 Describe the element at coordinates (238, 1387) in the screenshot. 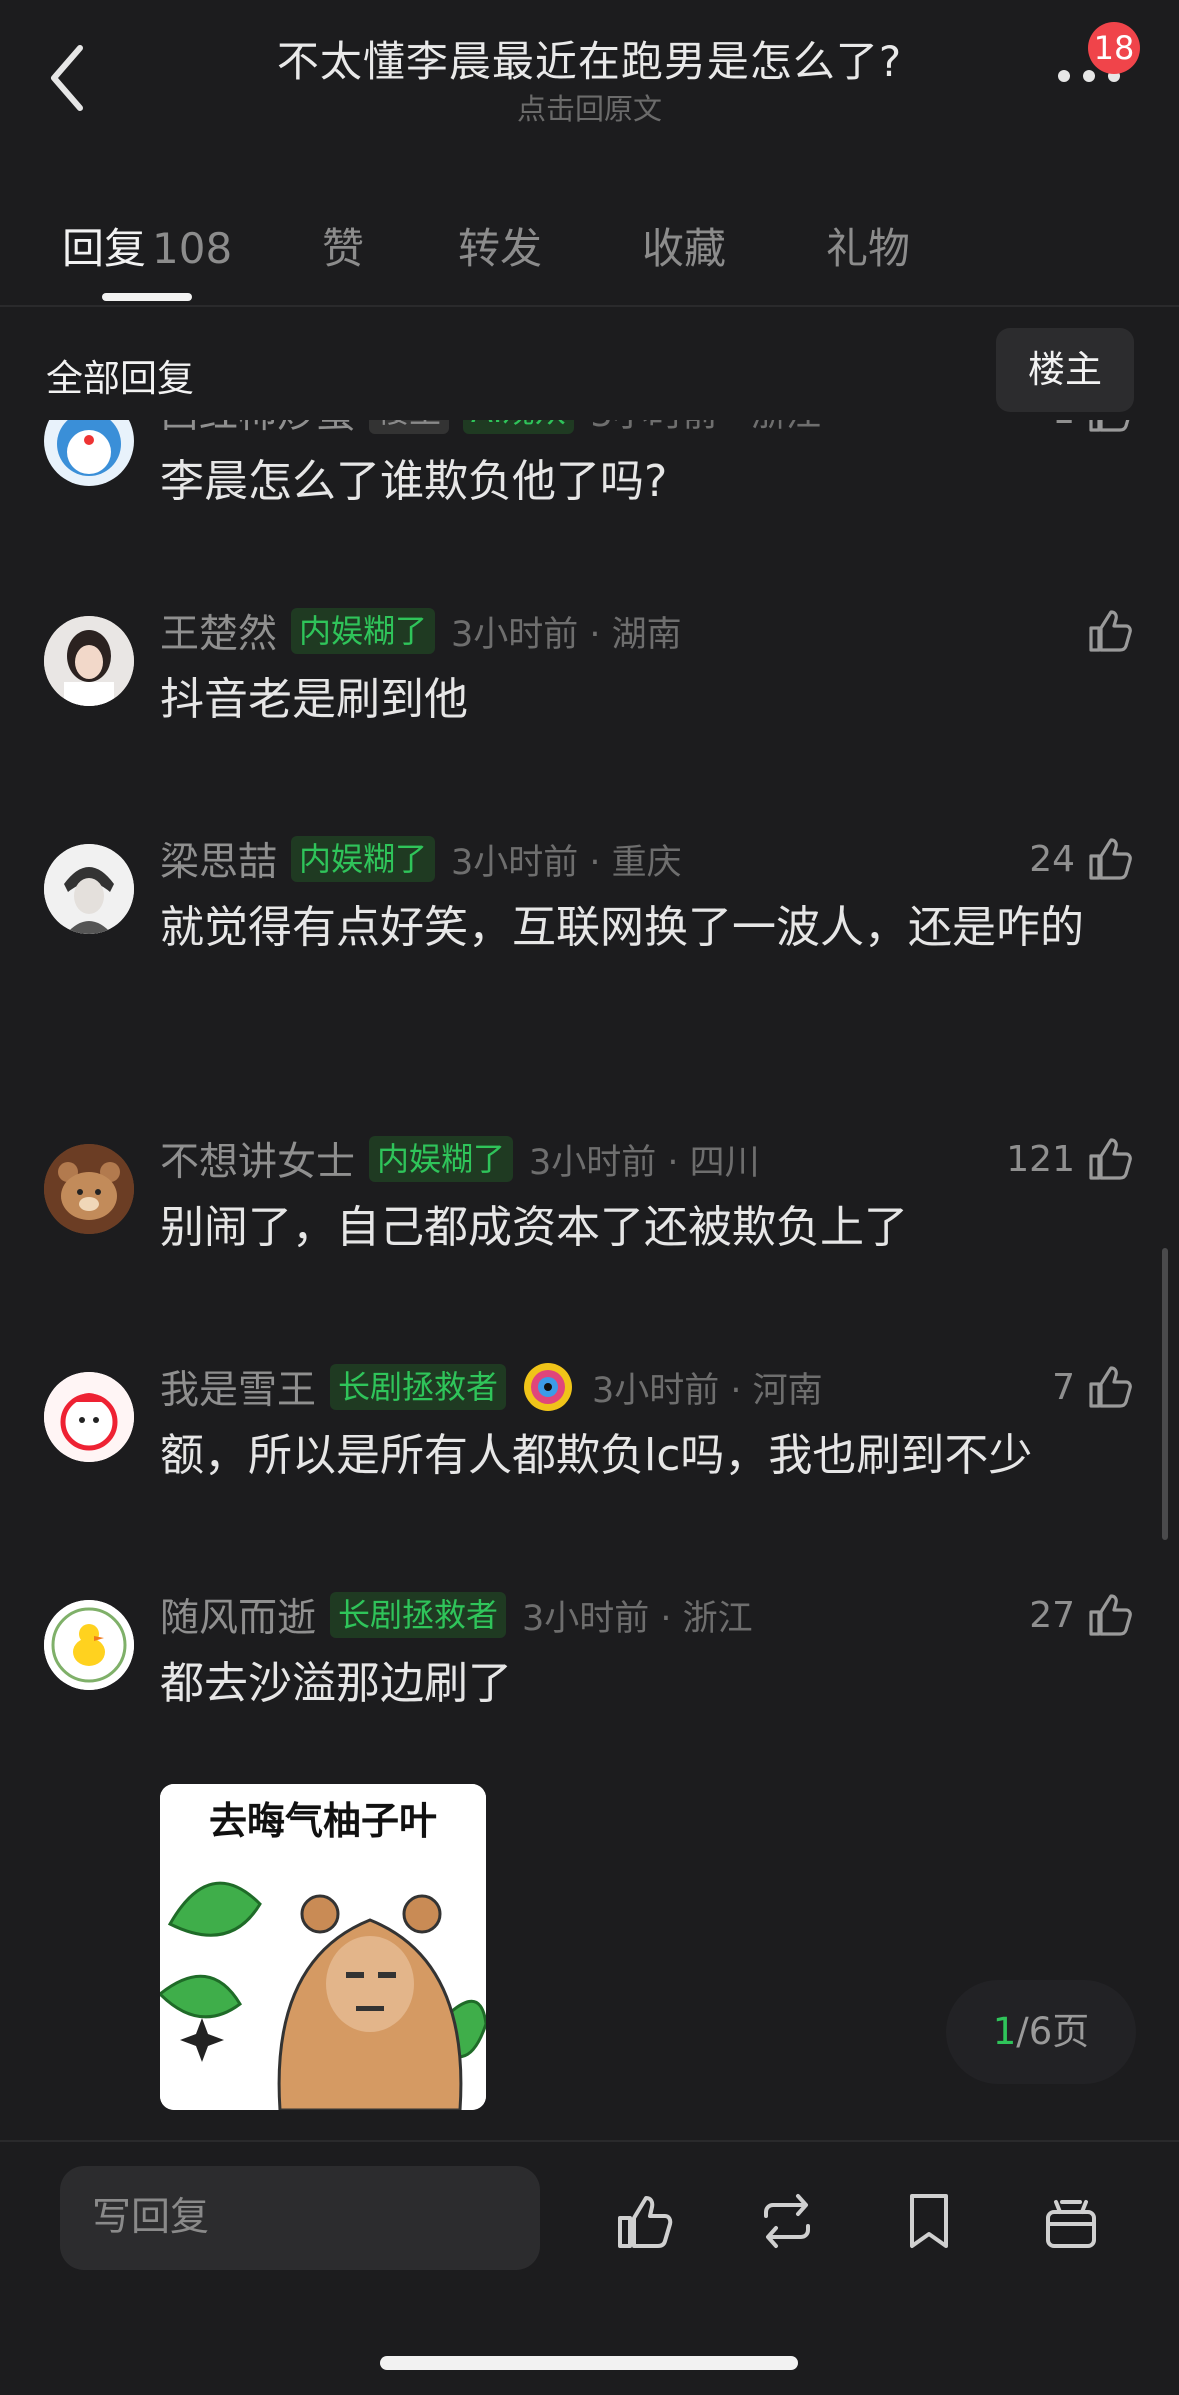

I see `username: 我是雪王` at that location.